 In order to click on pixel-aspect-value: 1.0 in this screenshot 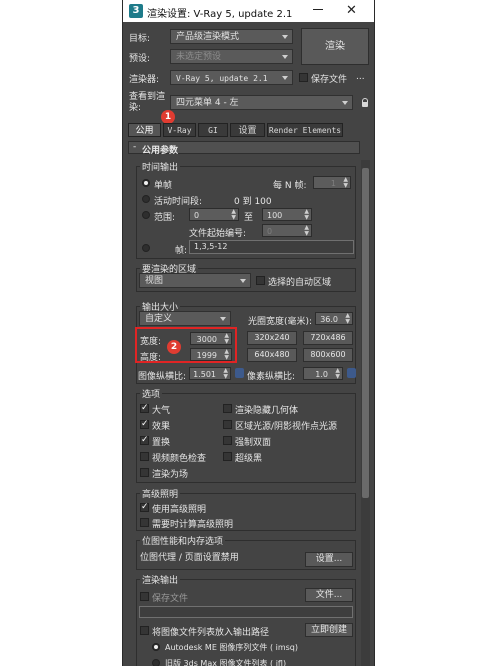, I will do `click(321, 374)`.